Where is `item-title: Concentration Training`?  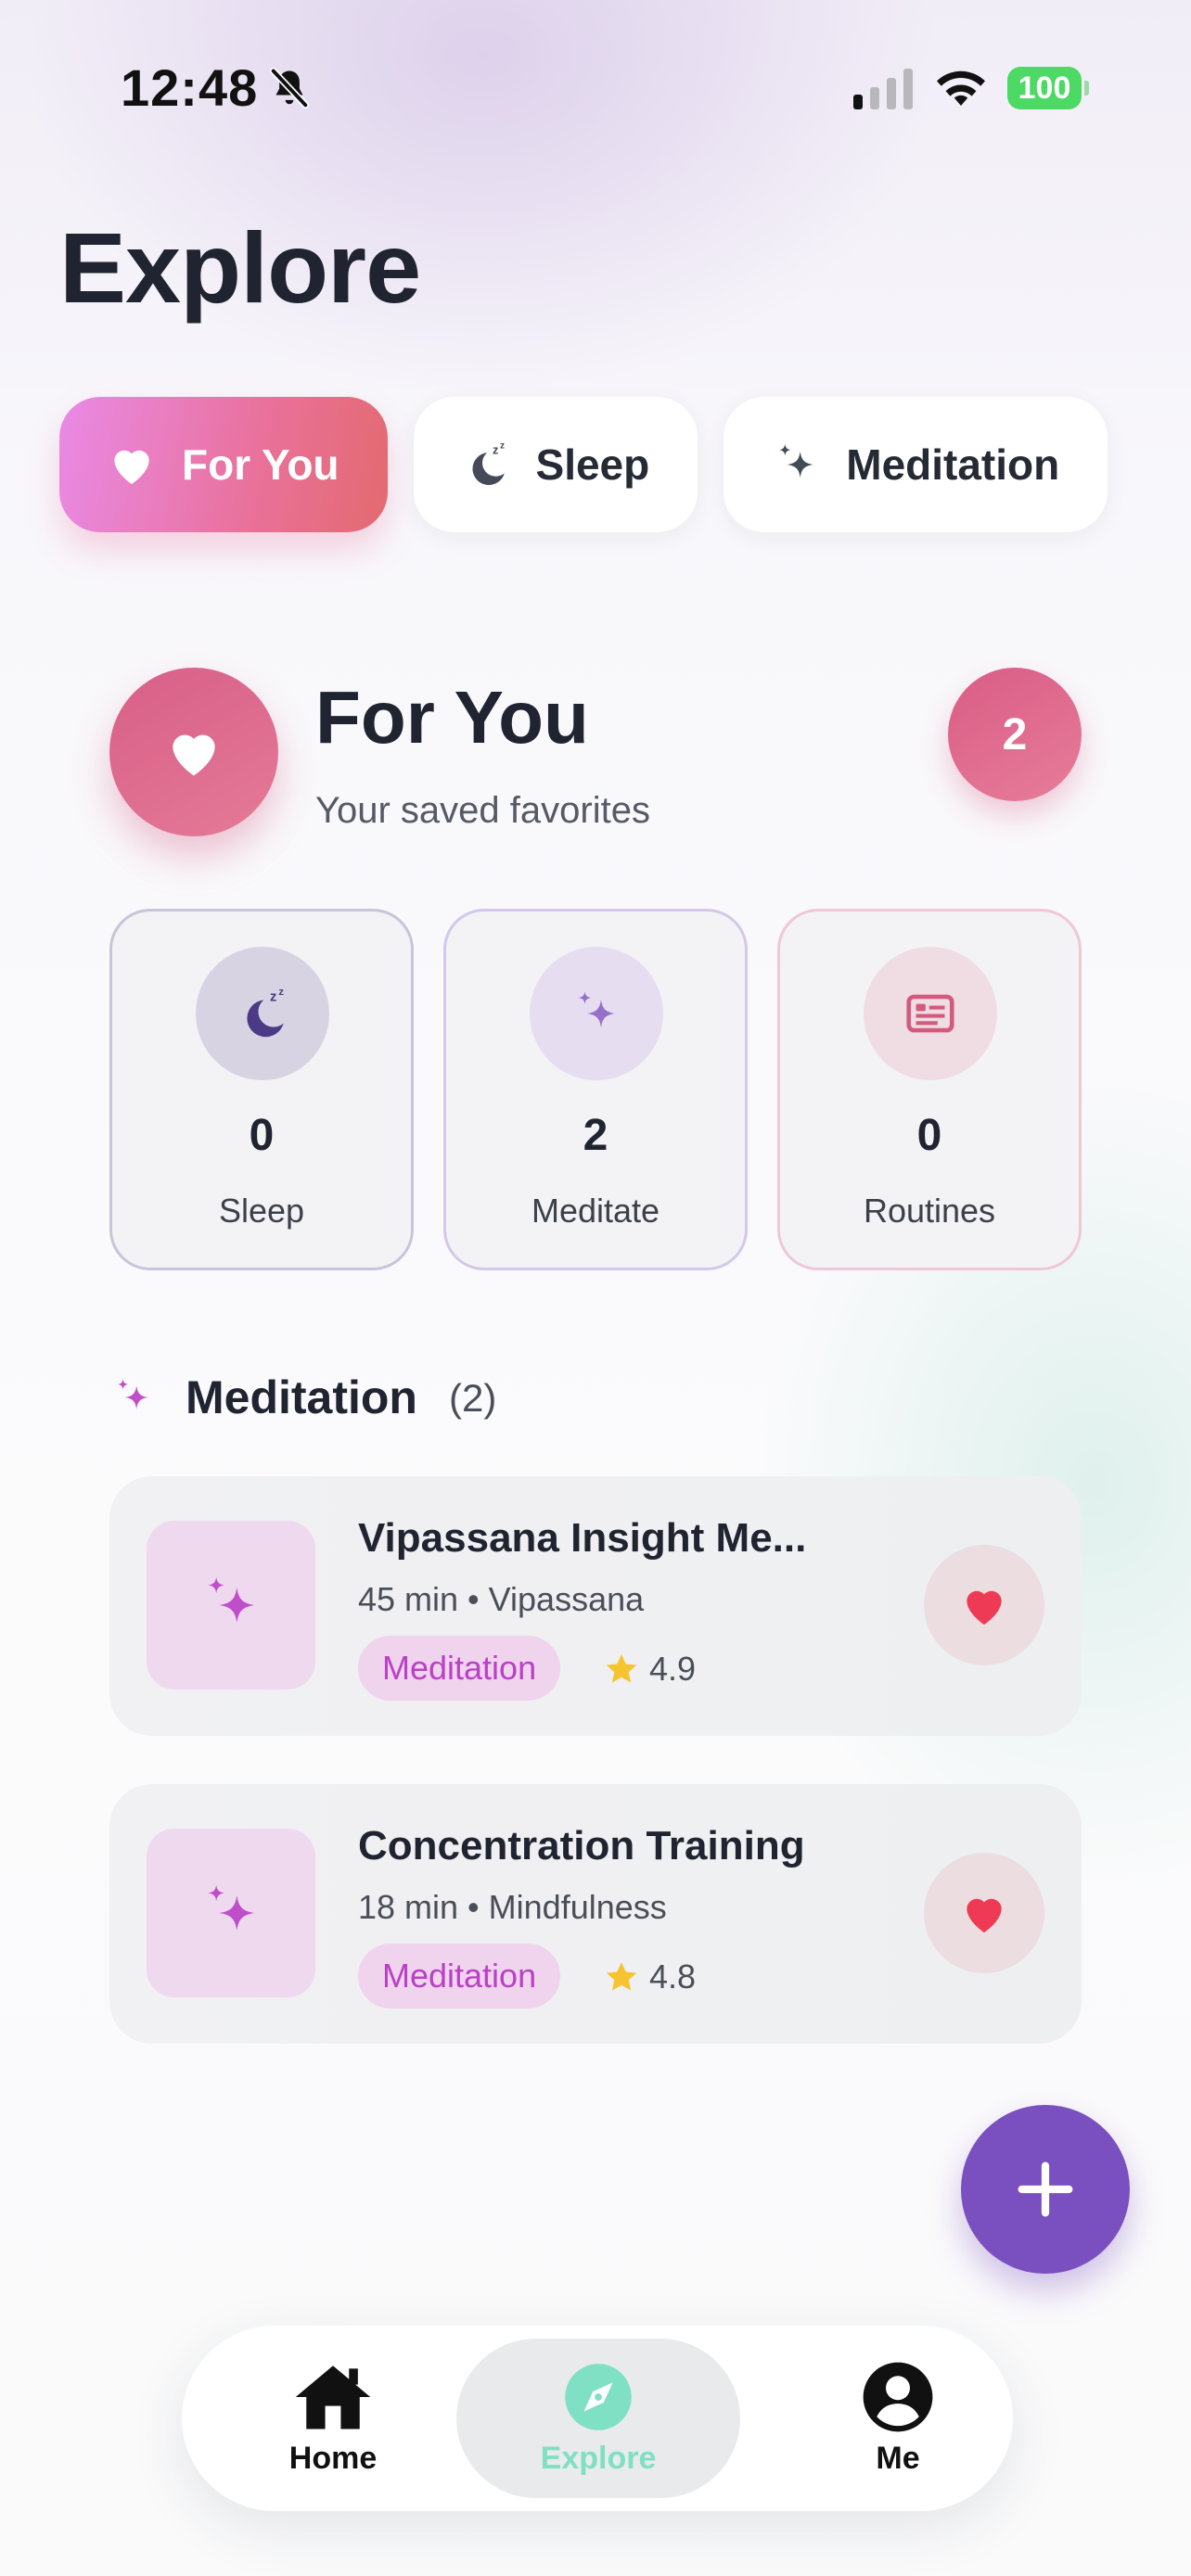 item-title: Concentration Training is located at coordinates (581, 1846).